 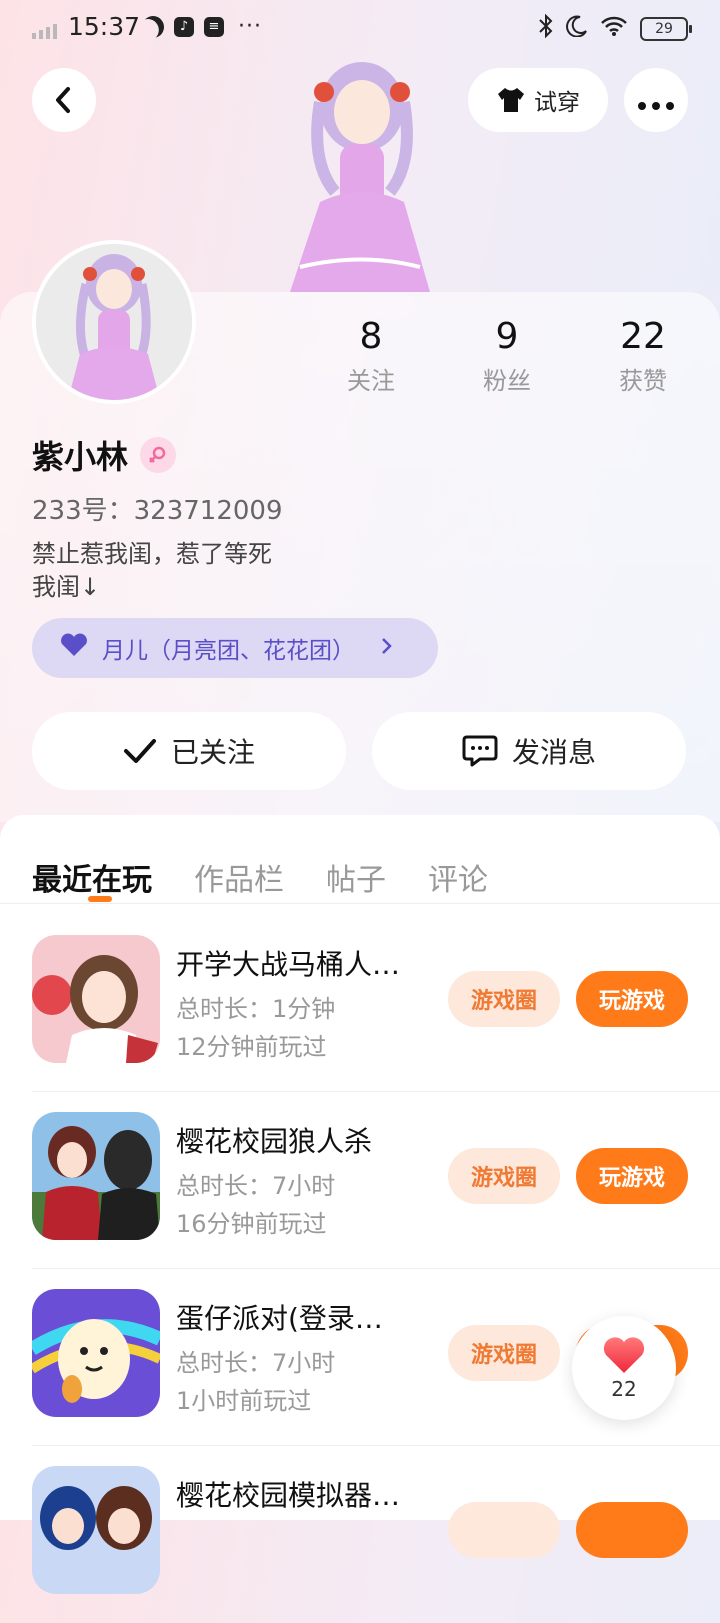 What do you see at coordinates (274, 1141) in the screenshot?
I see `game-title: 樱花校园狼人杀` at bounding box center [274, 1141].